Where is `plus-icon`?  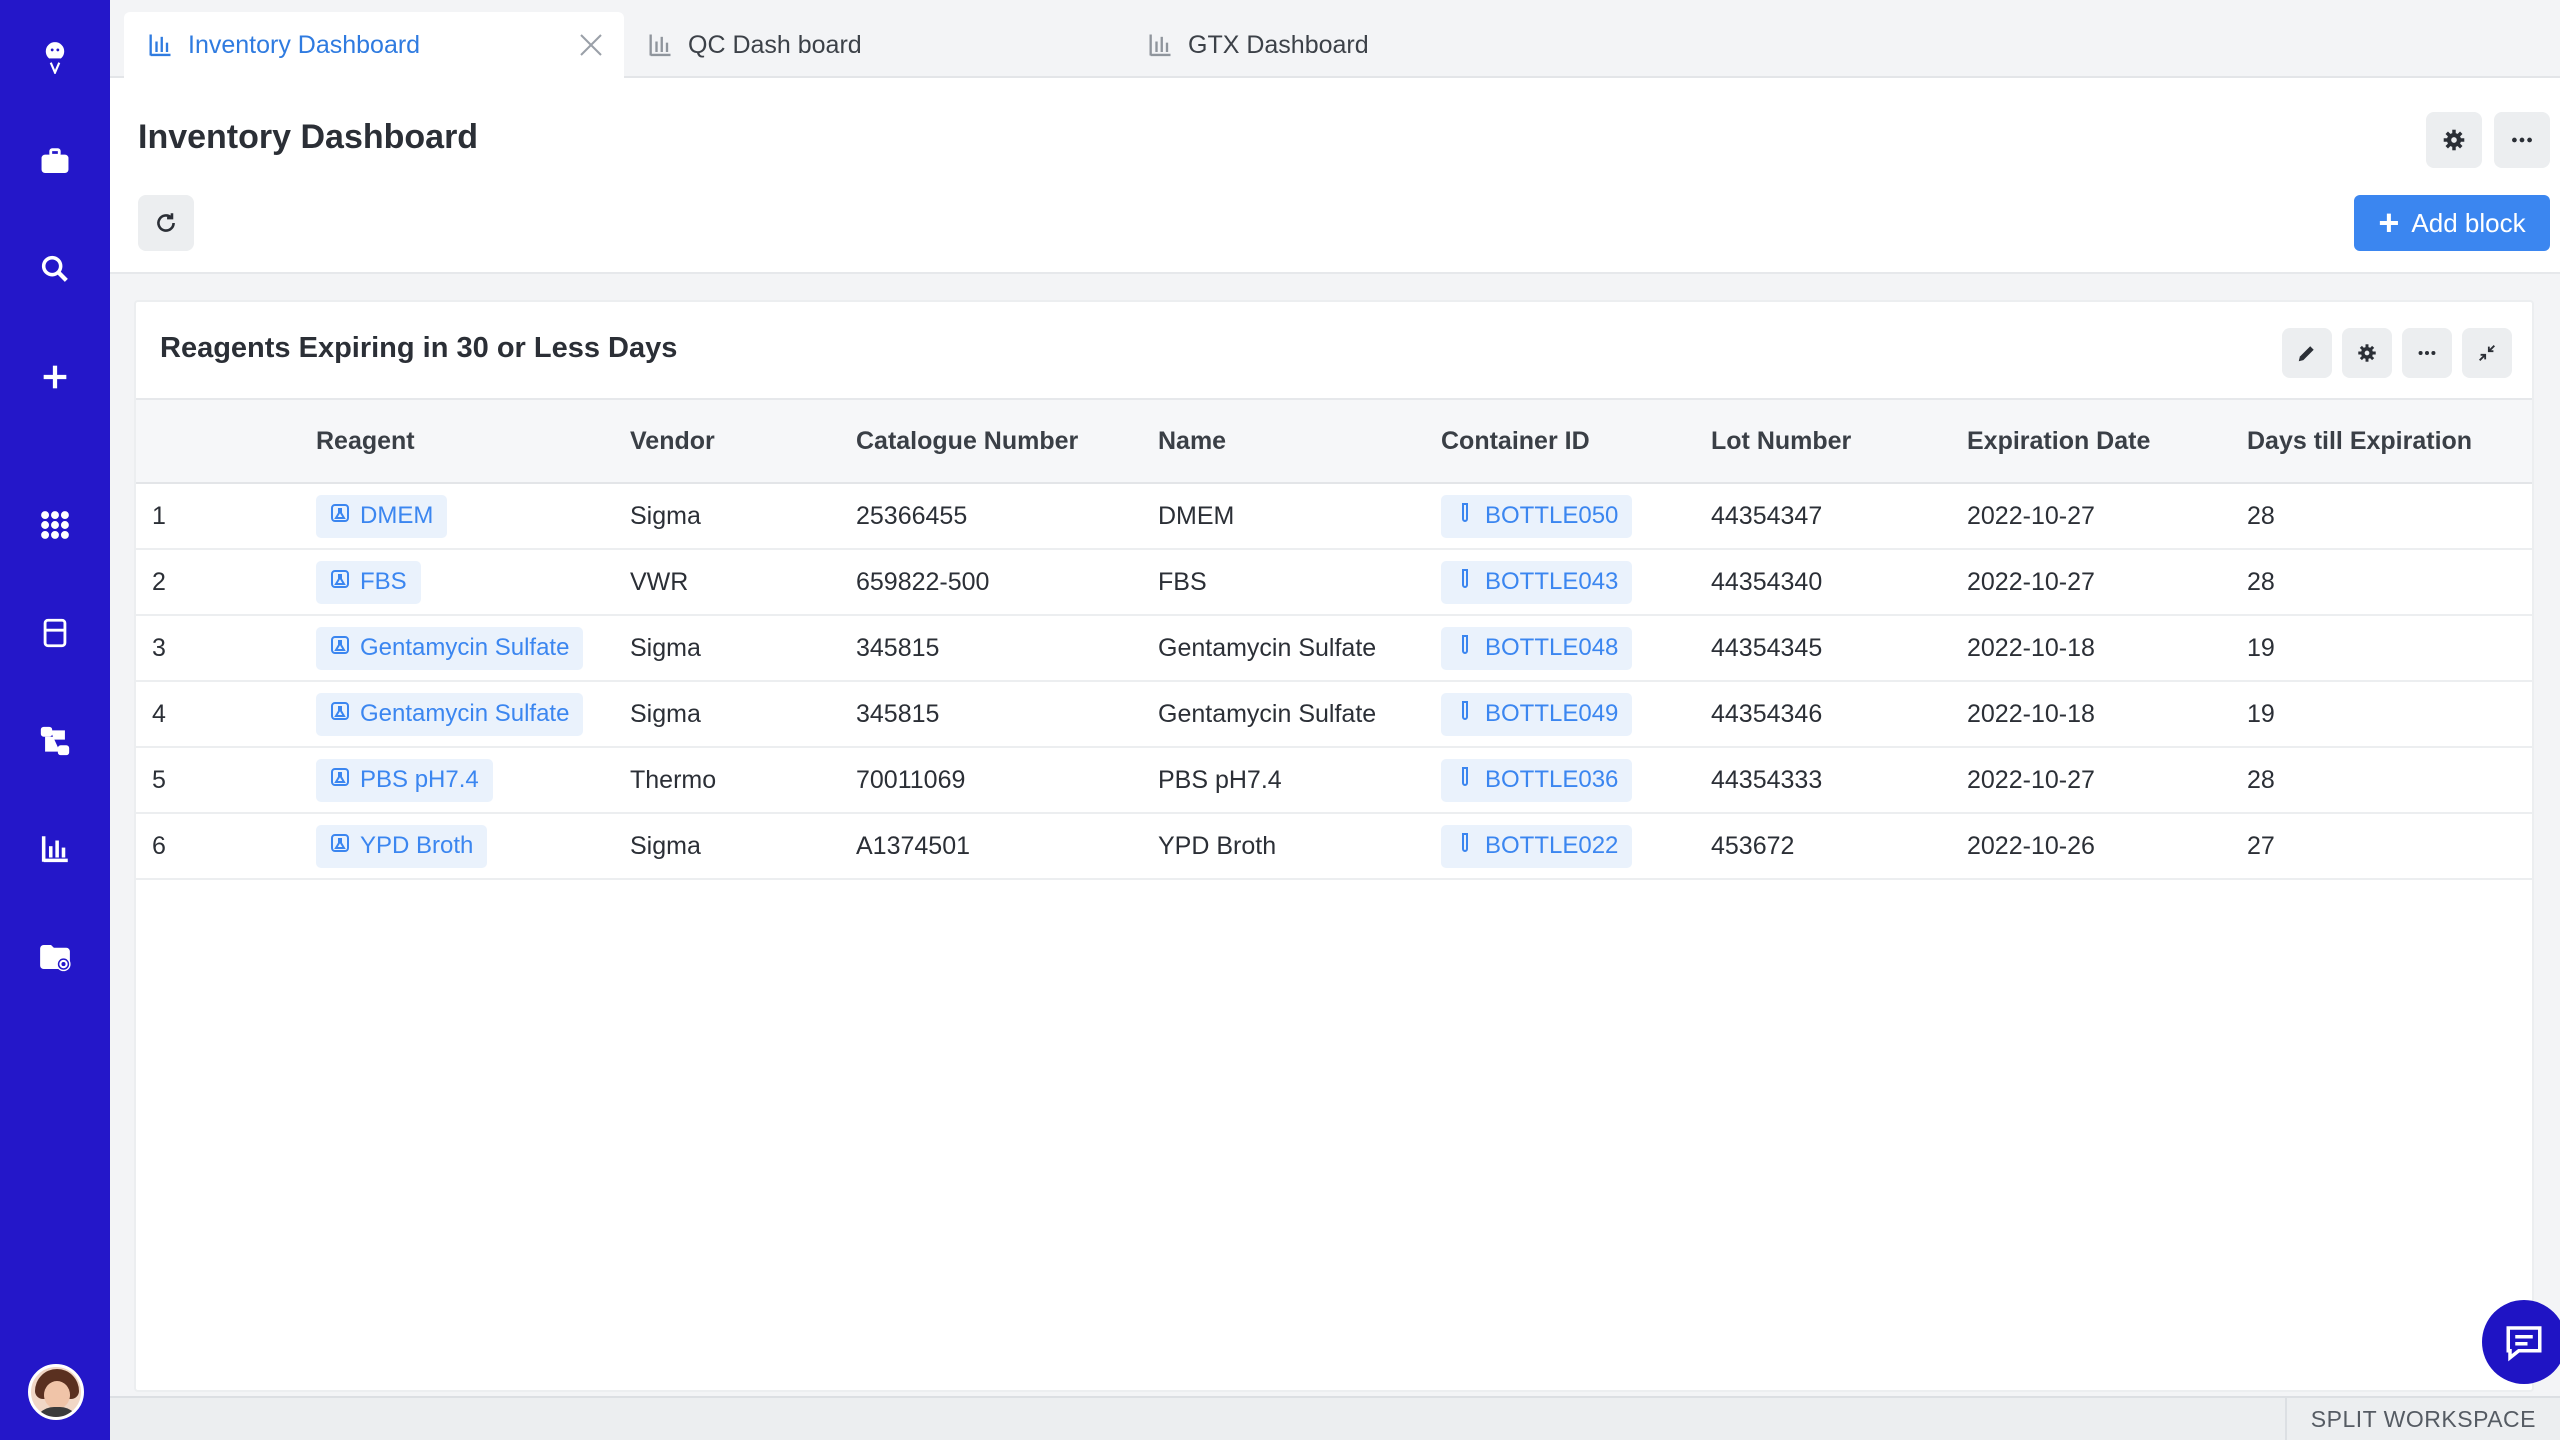
plus-icon is located at coordinates (55, 377).